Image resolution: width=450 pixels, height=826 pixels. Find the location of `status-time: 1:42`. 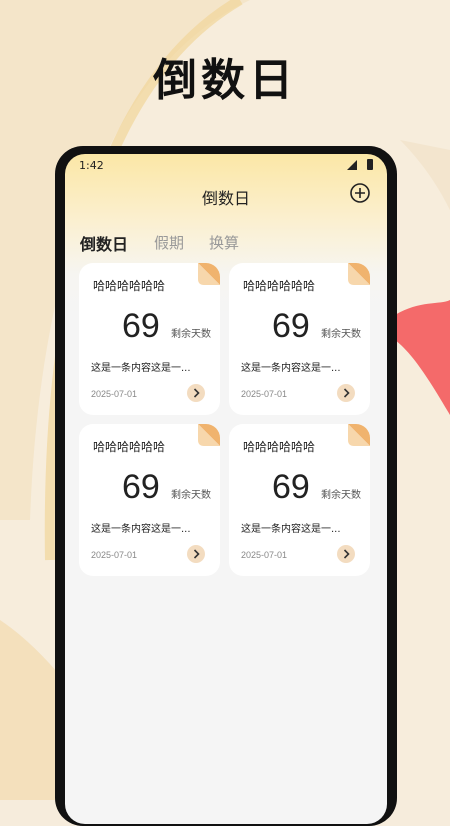

status-time: 1:42 is located at coordinates (91, 165).